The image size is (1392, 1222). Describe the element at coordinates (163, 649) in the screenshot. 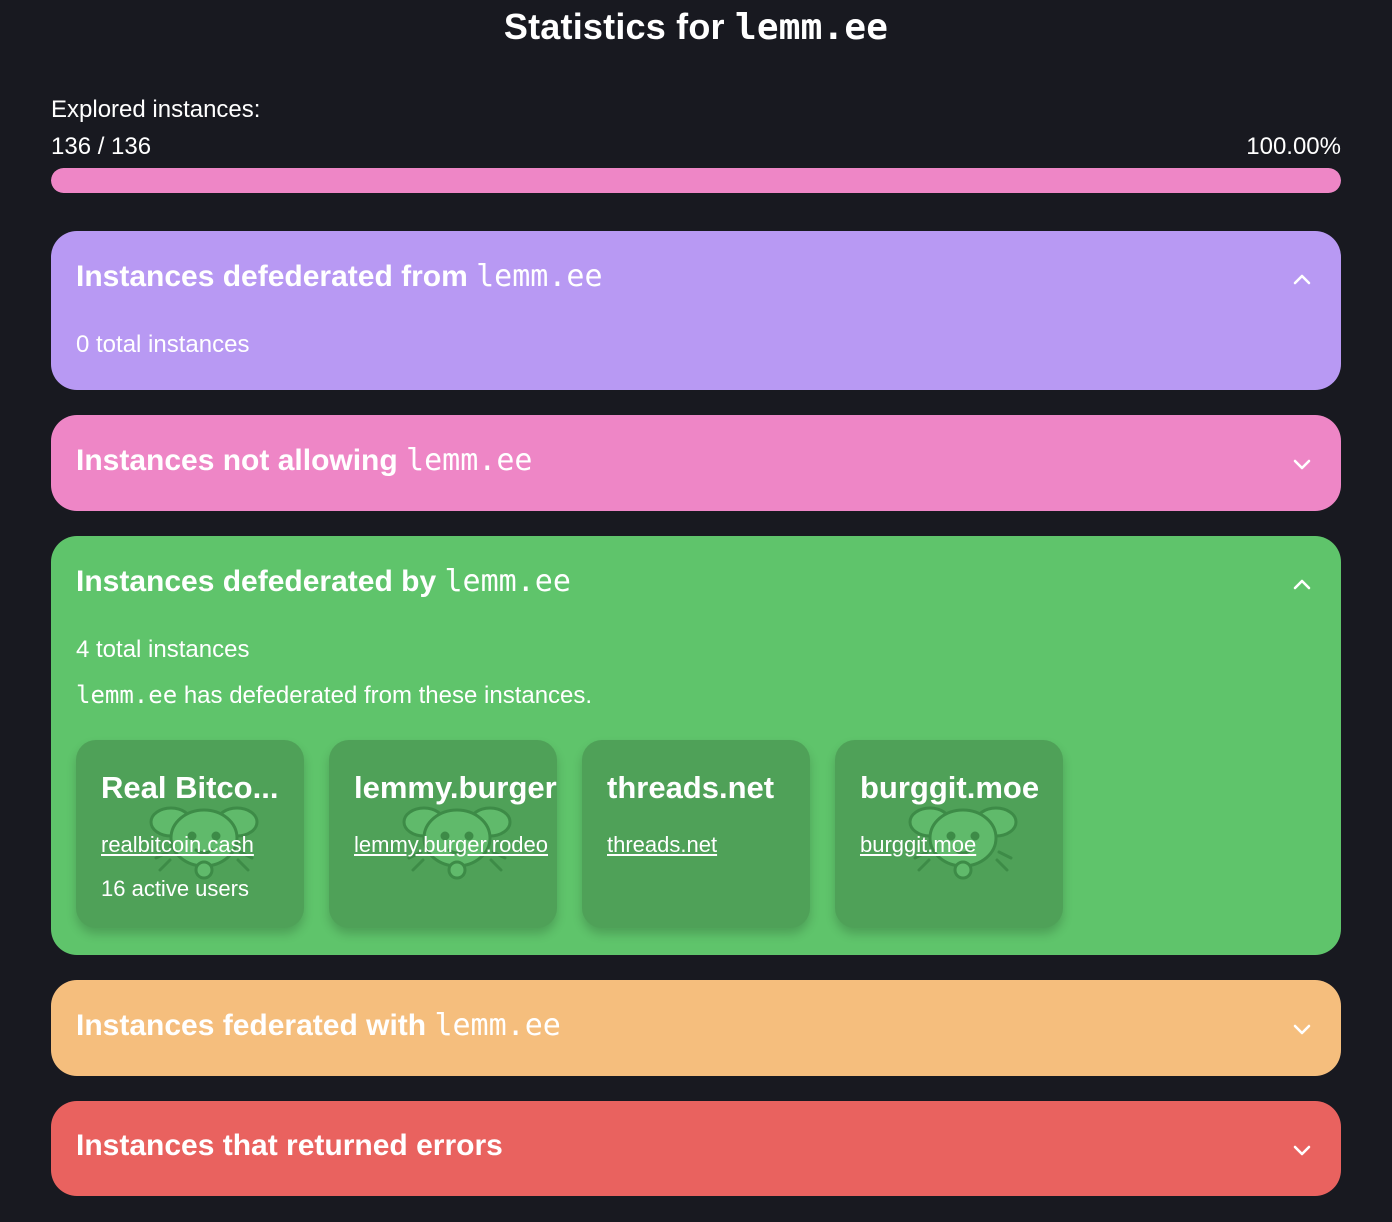

I see `panel-defederated-by-total: 4 total instances` at that location.